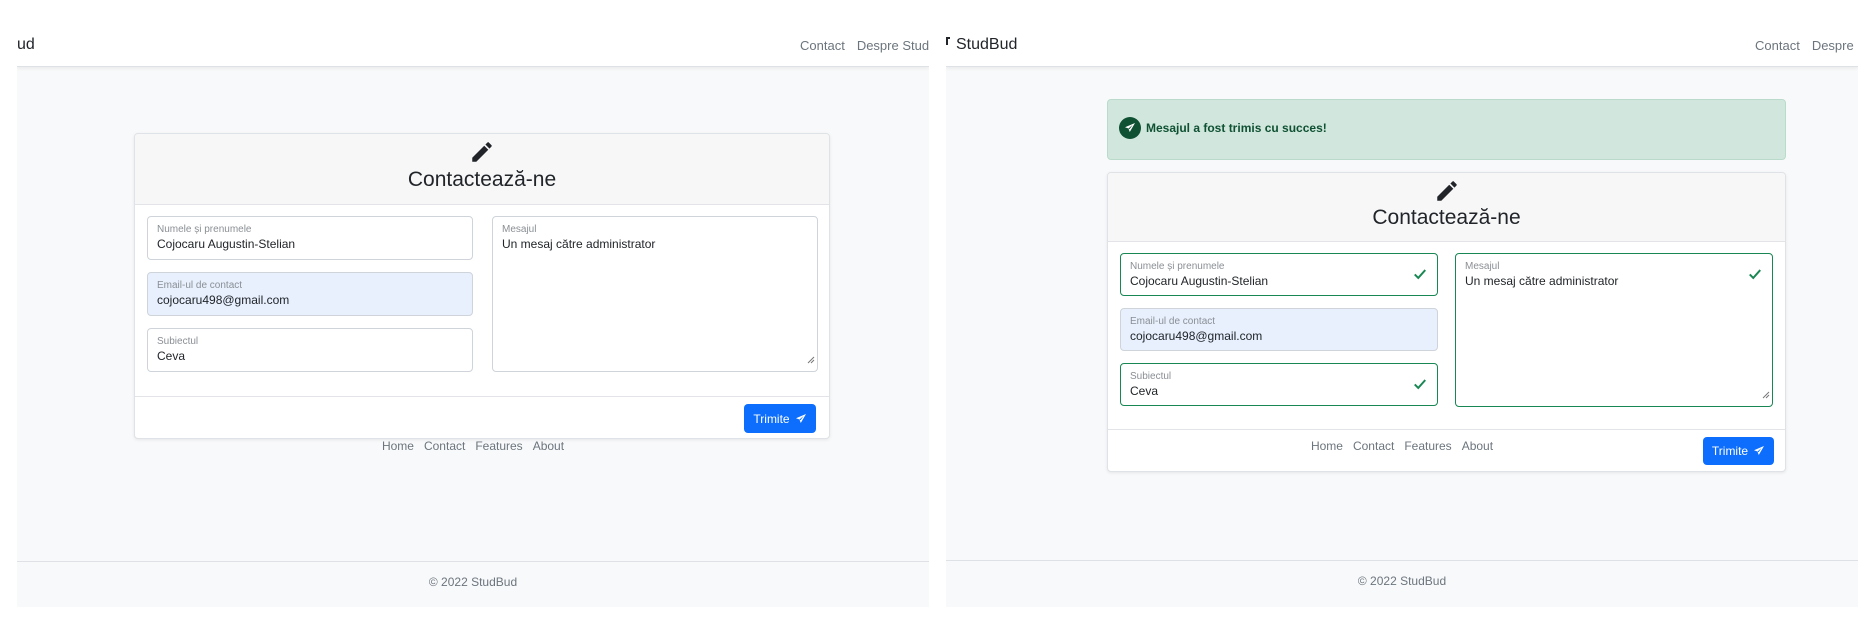 The image size is (1875, 625). Describe the element at coordinates (1130, 128) in the screenshot. I see `telegram-icon` at that location.